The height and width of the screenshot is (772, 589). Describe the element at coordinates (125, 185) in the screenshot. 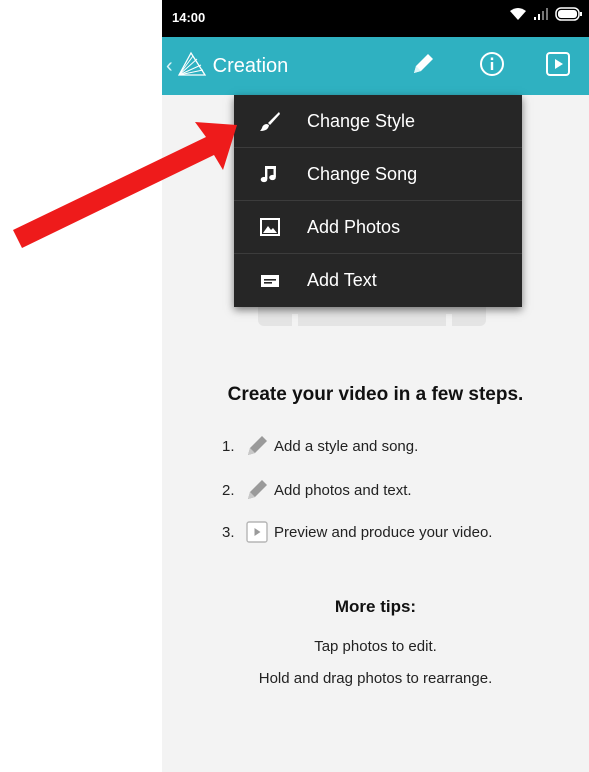

I see `annotation-arrow` at that location.